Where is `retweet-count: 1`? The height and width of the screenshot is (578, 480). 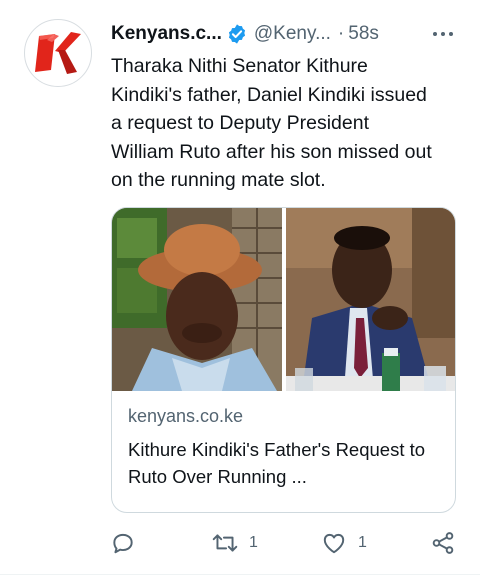 retweet-count: 1 is located at coordinates (253, 542).